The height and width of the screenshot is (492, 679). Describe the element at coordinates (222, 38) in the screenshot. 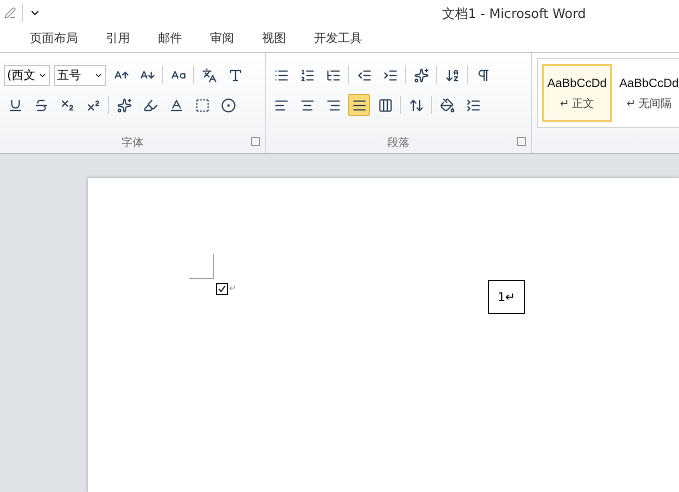

I see `ribbon-tab: 审阅` at that location.